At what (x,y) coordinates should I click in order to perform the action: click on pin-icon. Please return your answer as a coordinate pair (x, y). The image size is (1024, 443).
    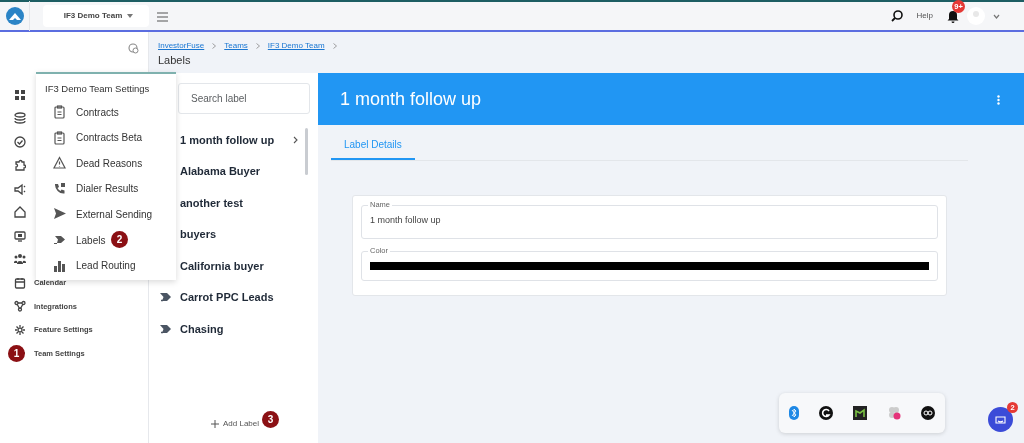
    Looking at the image, I should click on (133, 48).